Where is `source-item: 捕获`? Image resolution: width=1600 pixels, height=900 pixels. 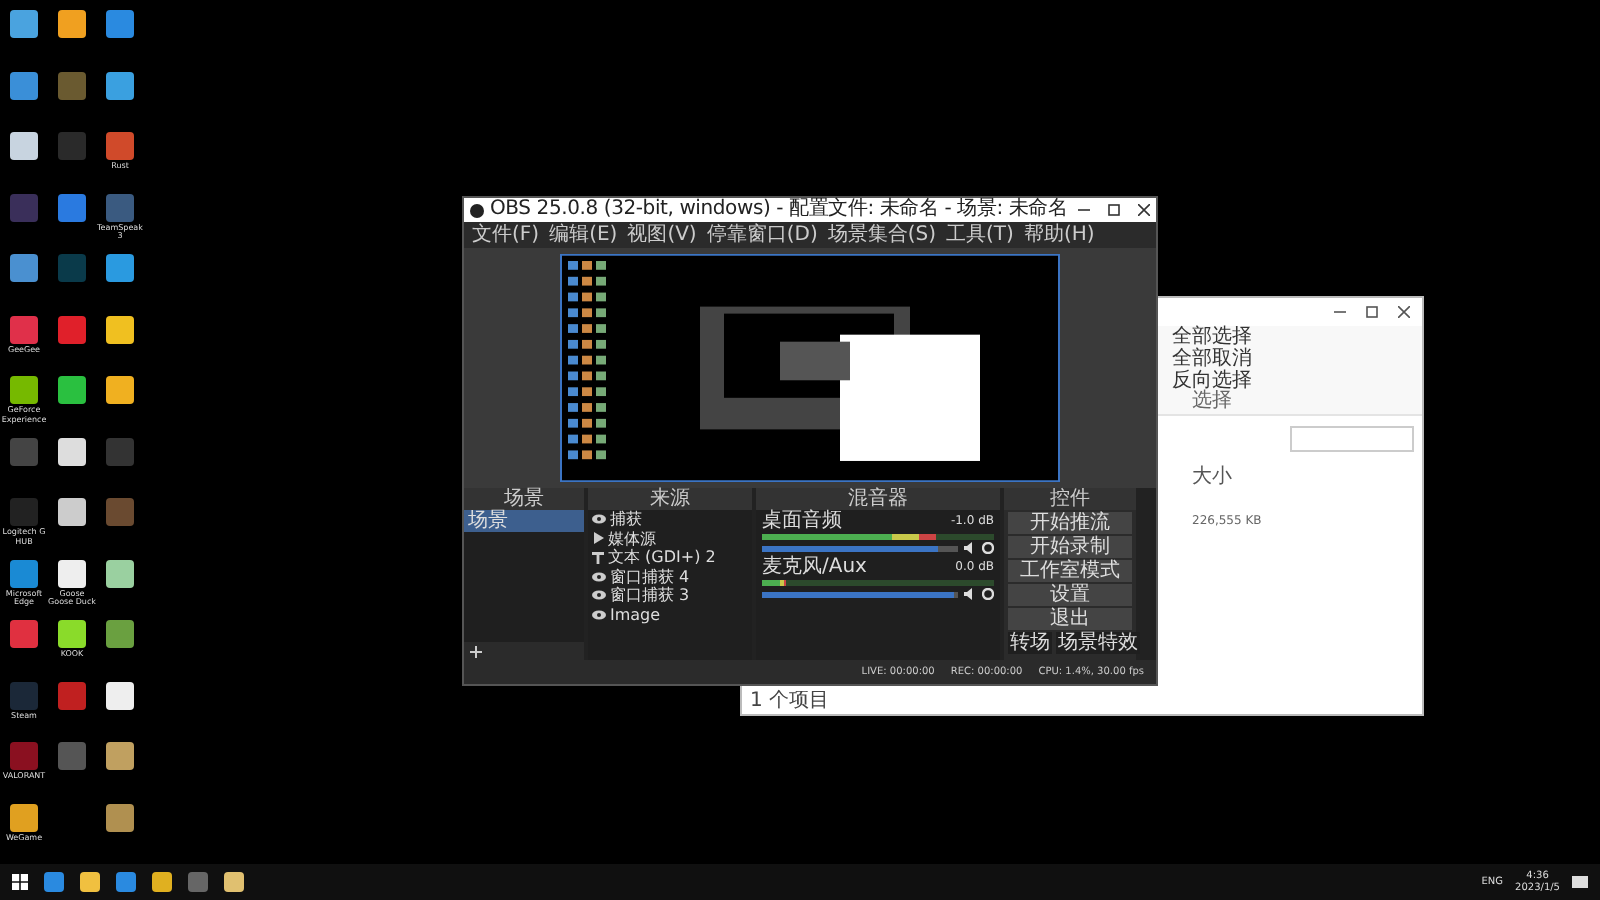 source-item: 捕获 is located at coordinates (681, 519).